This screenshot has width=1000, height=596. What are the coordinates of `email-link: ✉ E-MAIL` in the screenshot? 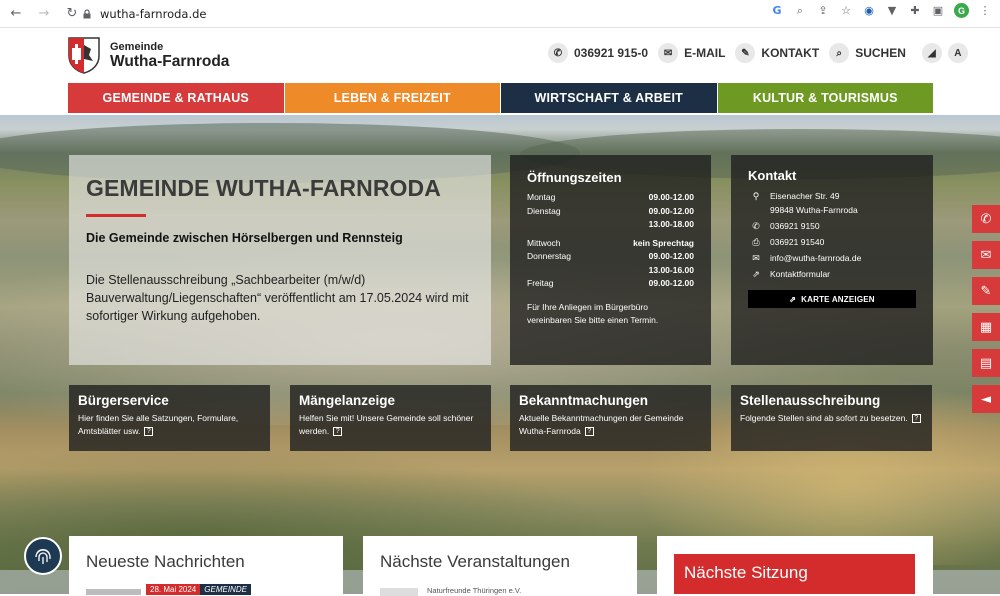 It's located at (691, 53).